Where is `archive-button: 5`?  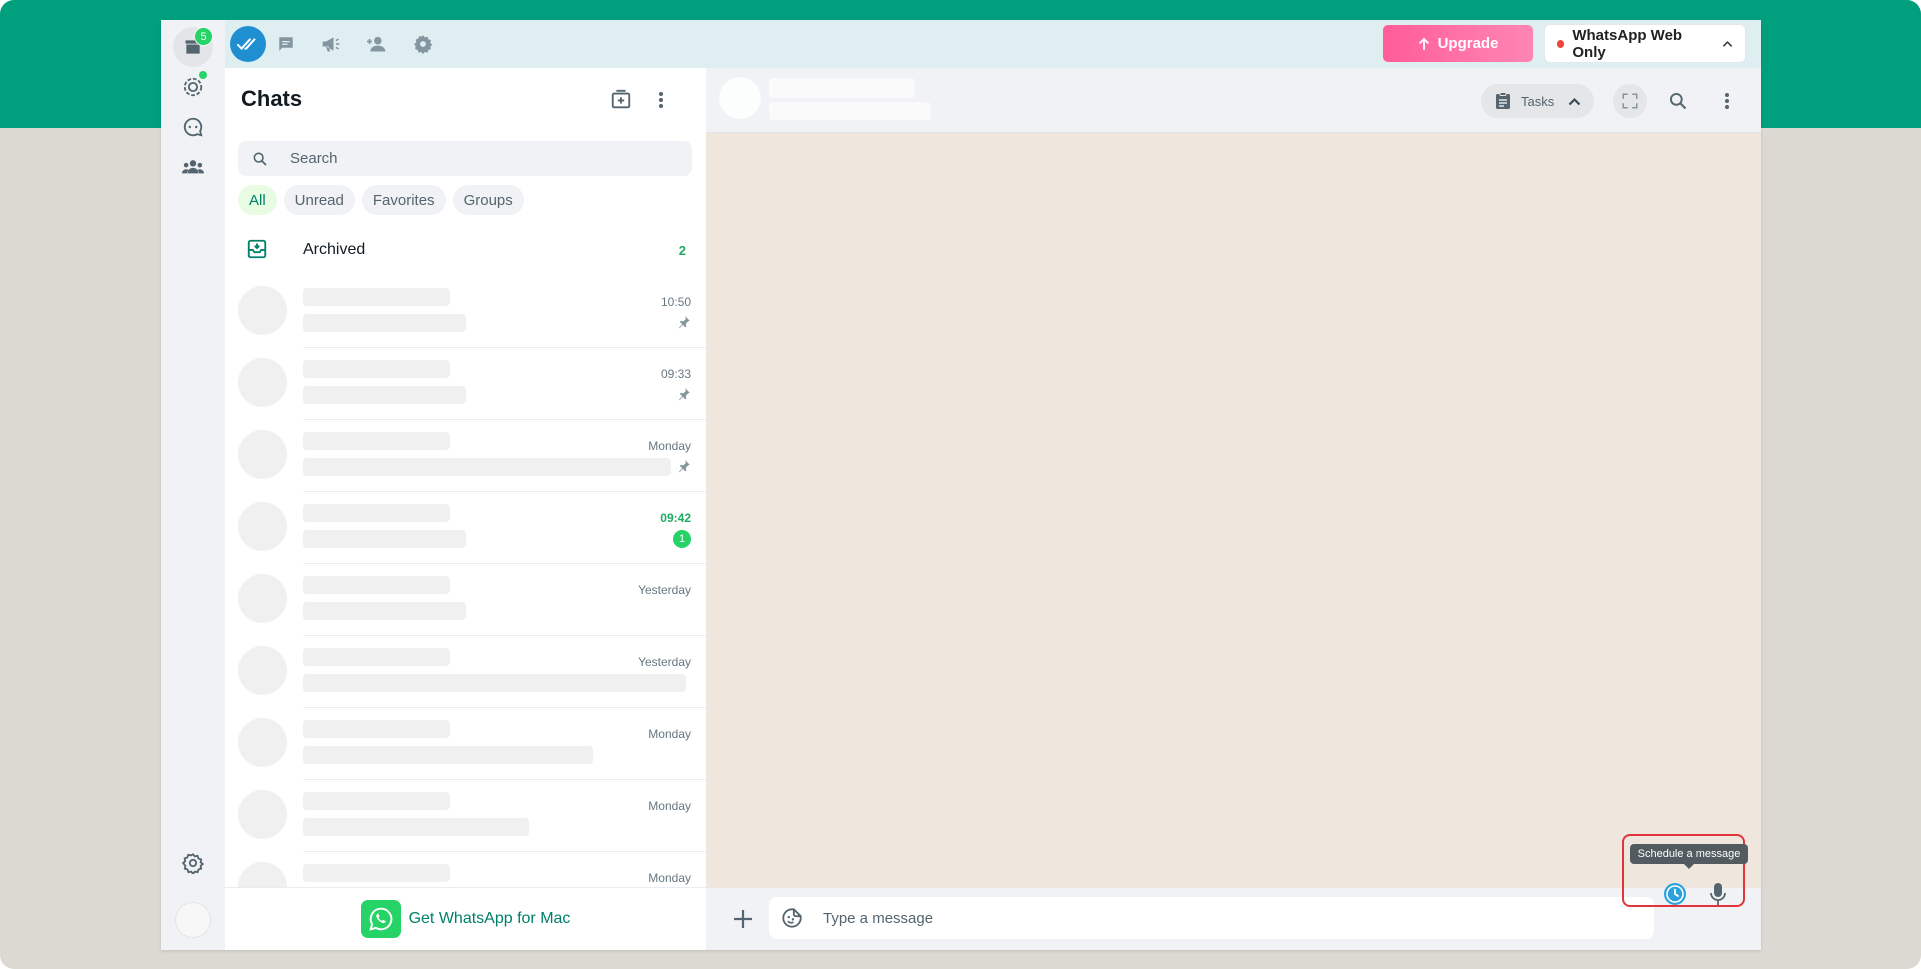
archive-button: 5 is located at coordinates (193, 47).